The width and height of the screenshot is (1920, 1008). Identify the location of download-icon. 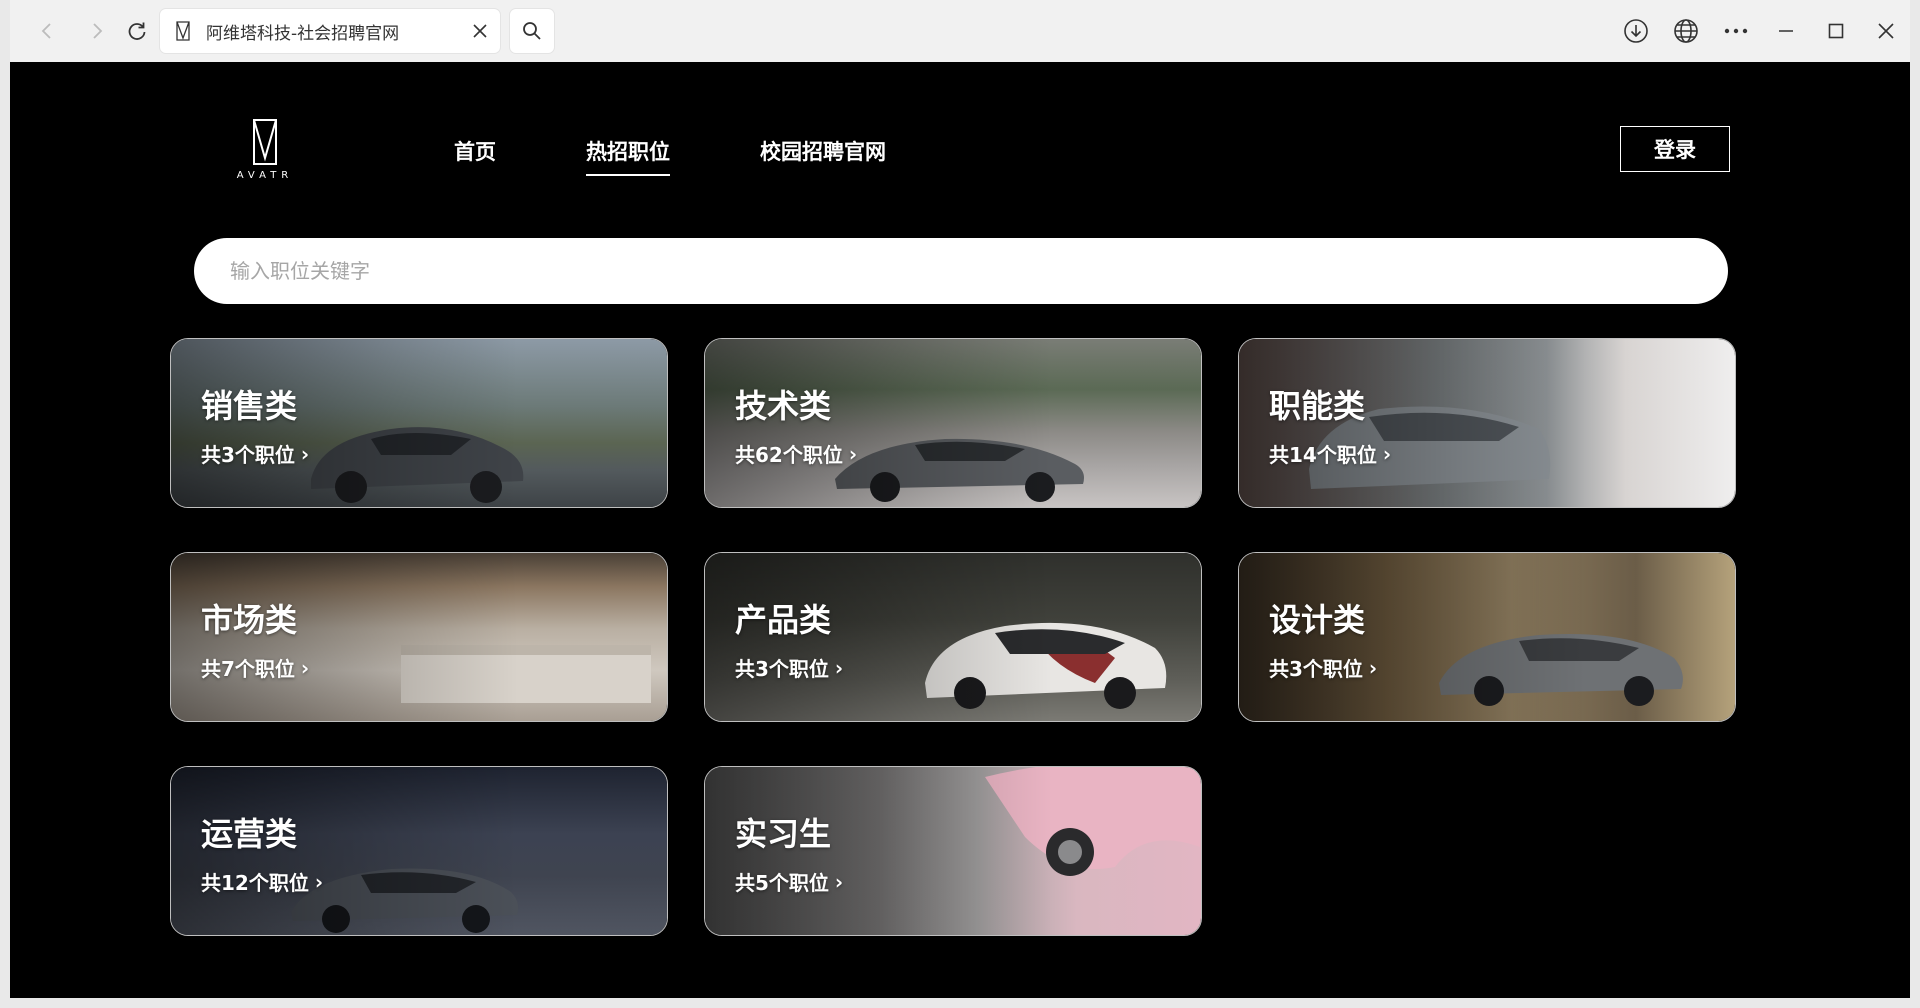
(1636, 31).